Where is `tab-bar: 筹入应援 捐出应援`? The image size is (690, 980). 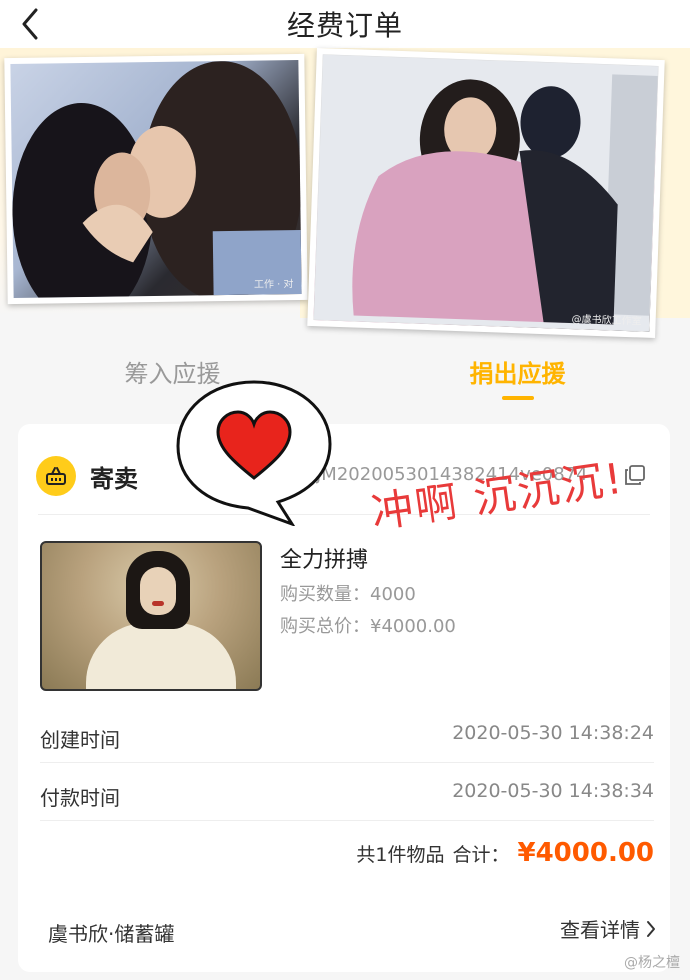 tab-bar: 筹入应援 捐出应援 is located at coordinates (345, 375).